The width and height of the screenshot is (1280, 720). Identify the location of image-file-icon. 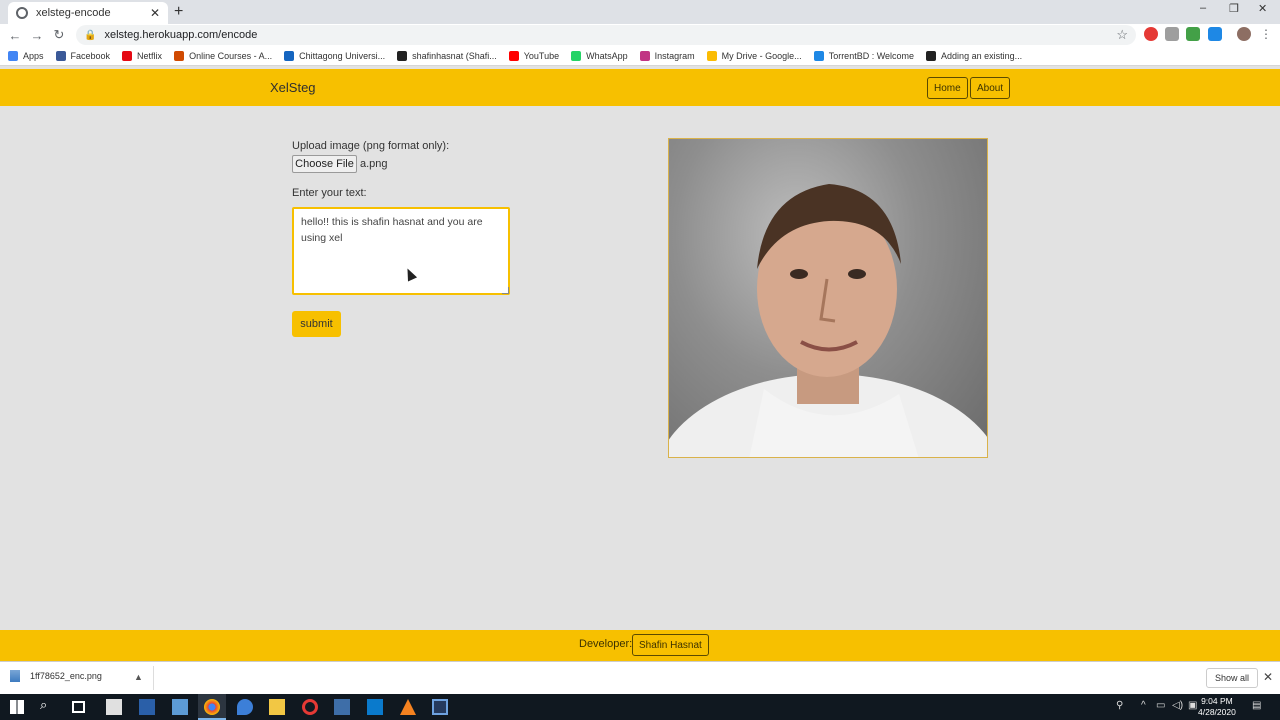
(15, 676).